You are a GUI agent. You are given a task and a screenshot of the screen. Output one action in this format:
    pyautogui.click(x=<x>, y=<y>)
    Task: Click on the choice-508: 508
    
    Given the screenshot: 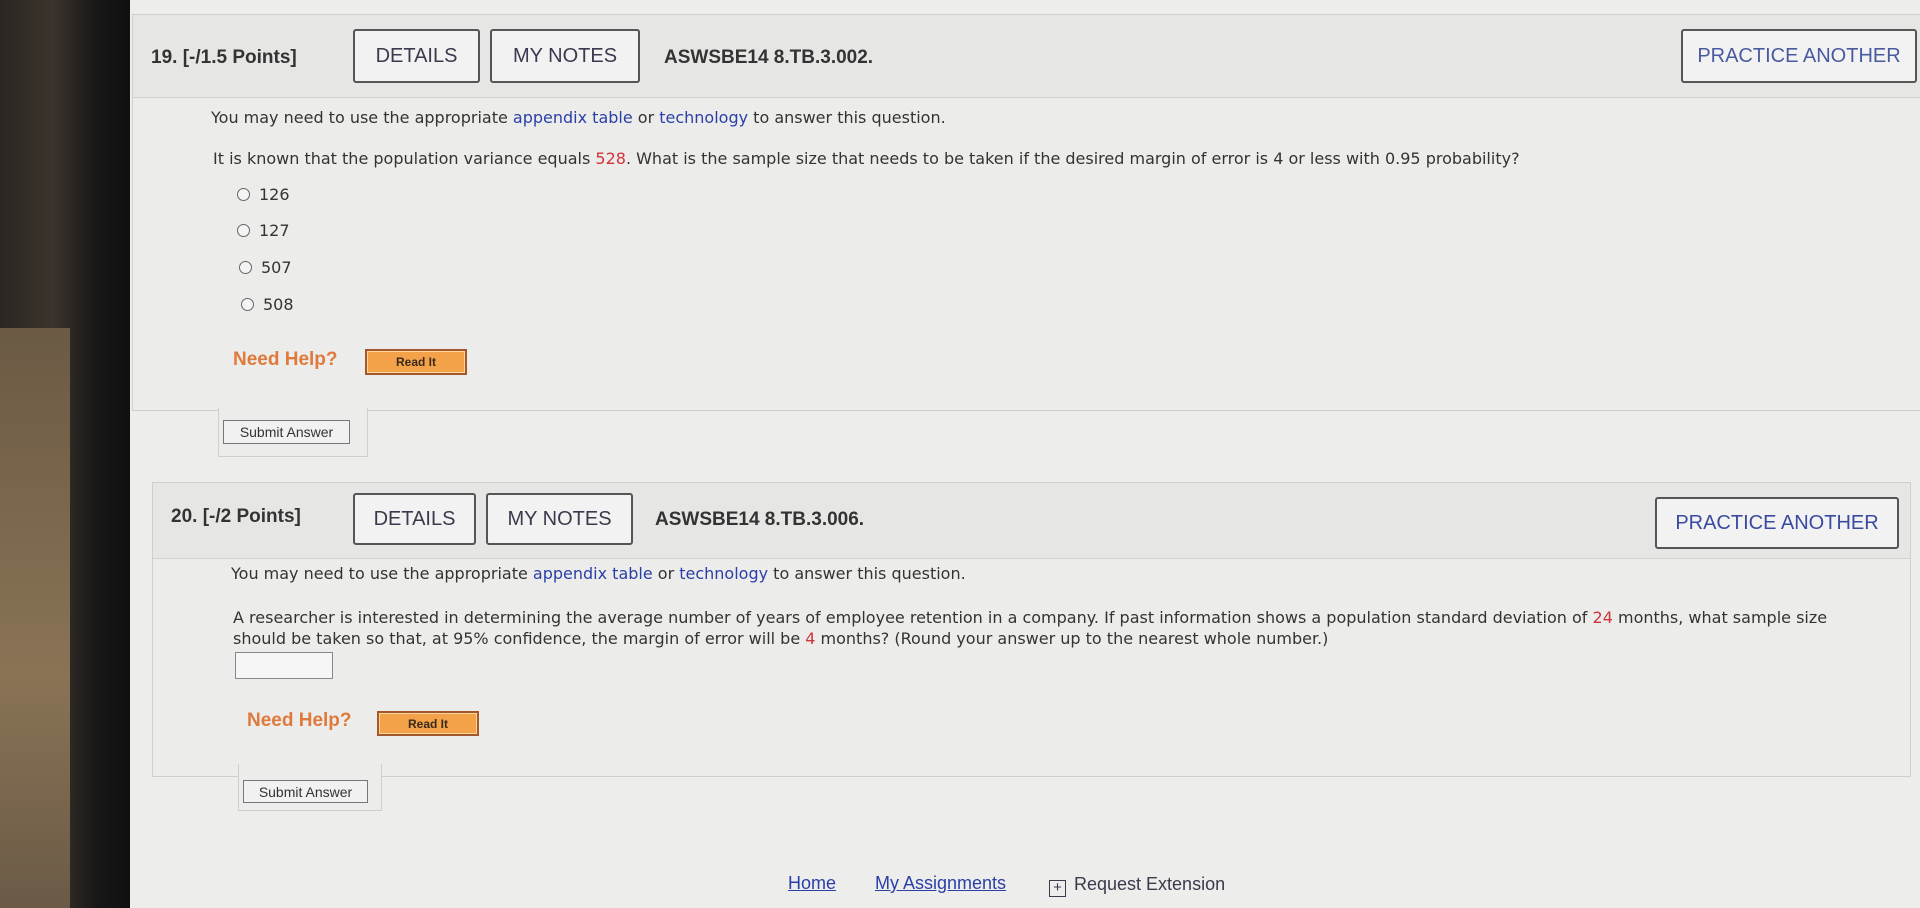 What is the action you would take?
    pyautogui.click(x=267, y=304)
    